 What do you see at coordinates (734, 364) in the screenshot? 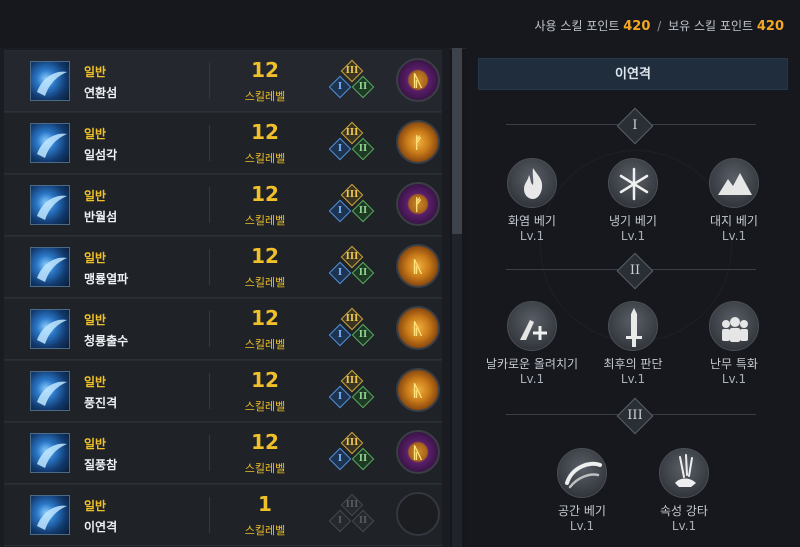
I see `tripod-name: 난무 특화` at bounding box center [734, 364].